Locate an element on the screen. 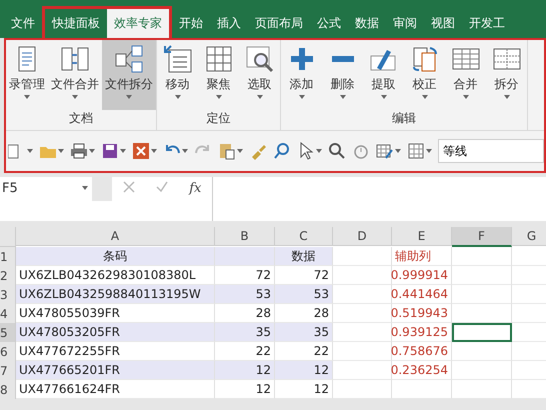 The height and width of the screenshot is (410, 546). row-header: 8 is located at coordinates (8, 389).